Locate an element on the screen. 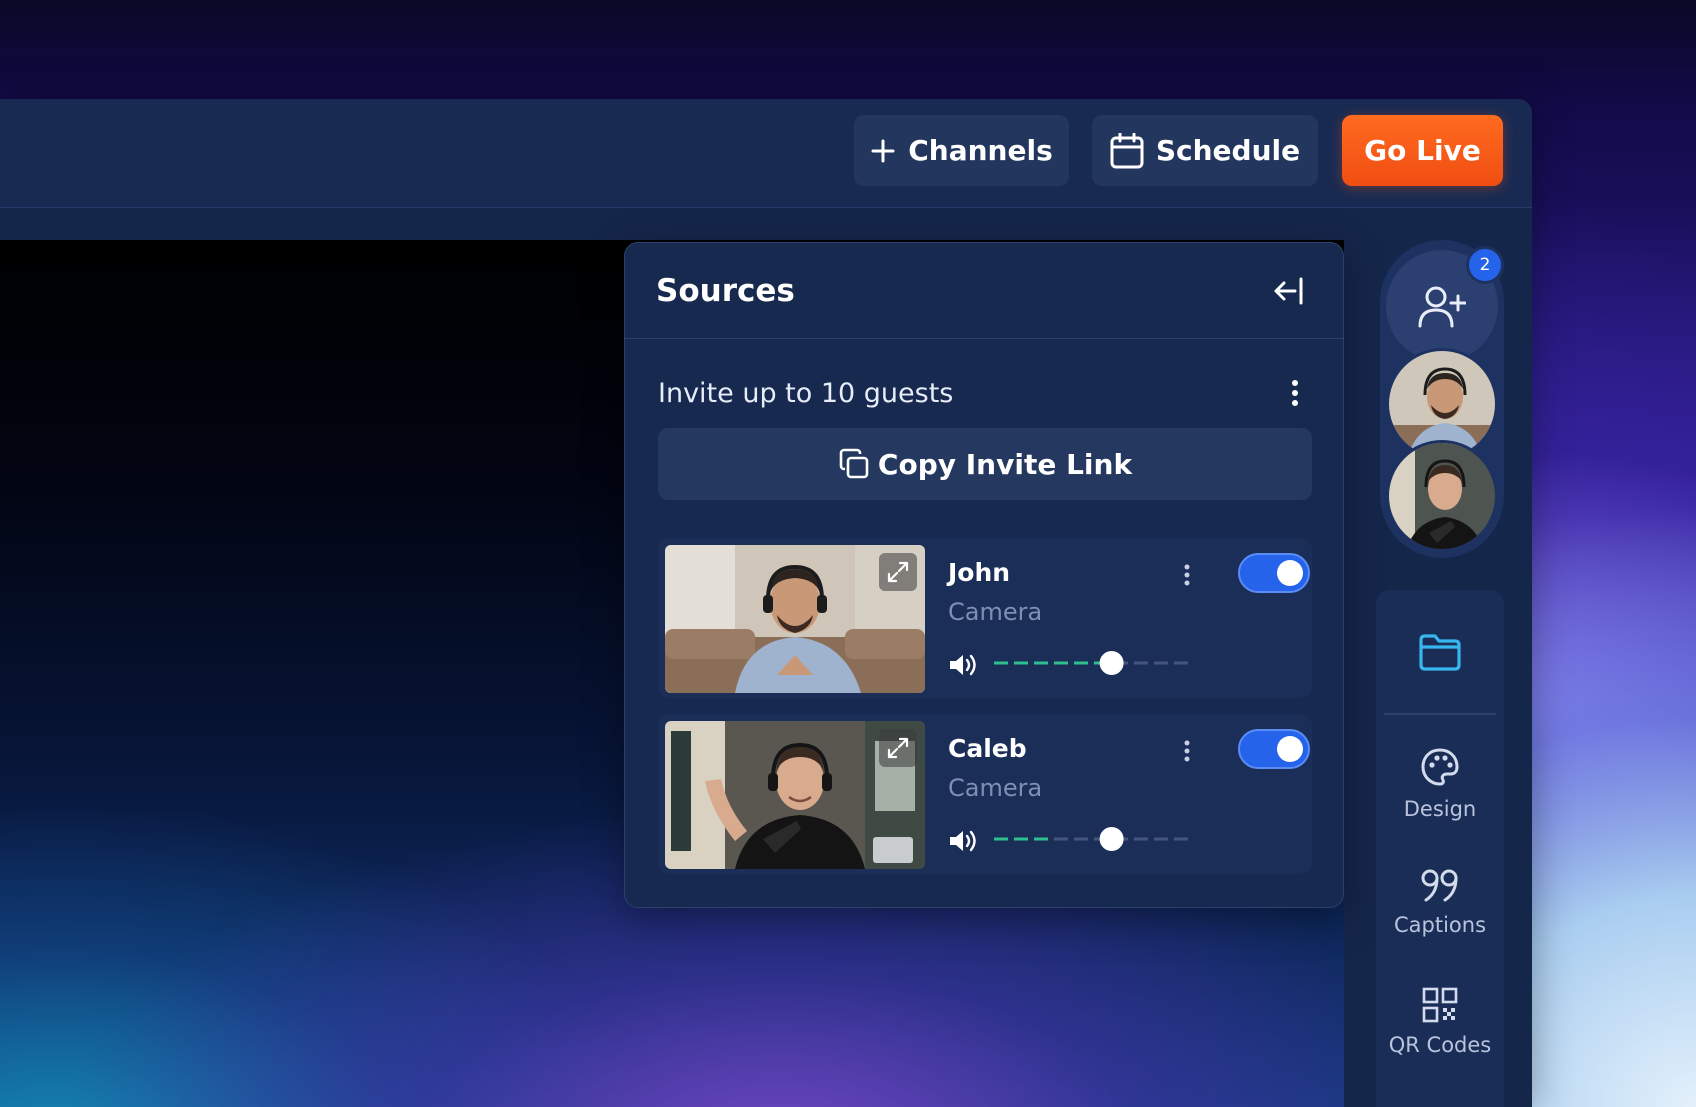 This screenshot has height=1107, width=1696. tool-label: Captions is located at coordinates (1440, 925).